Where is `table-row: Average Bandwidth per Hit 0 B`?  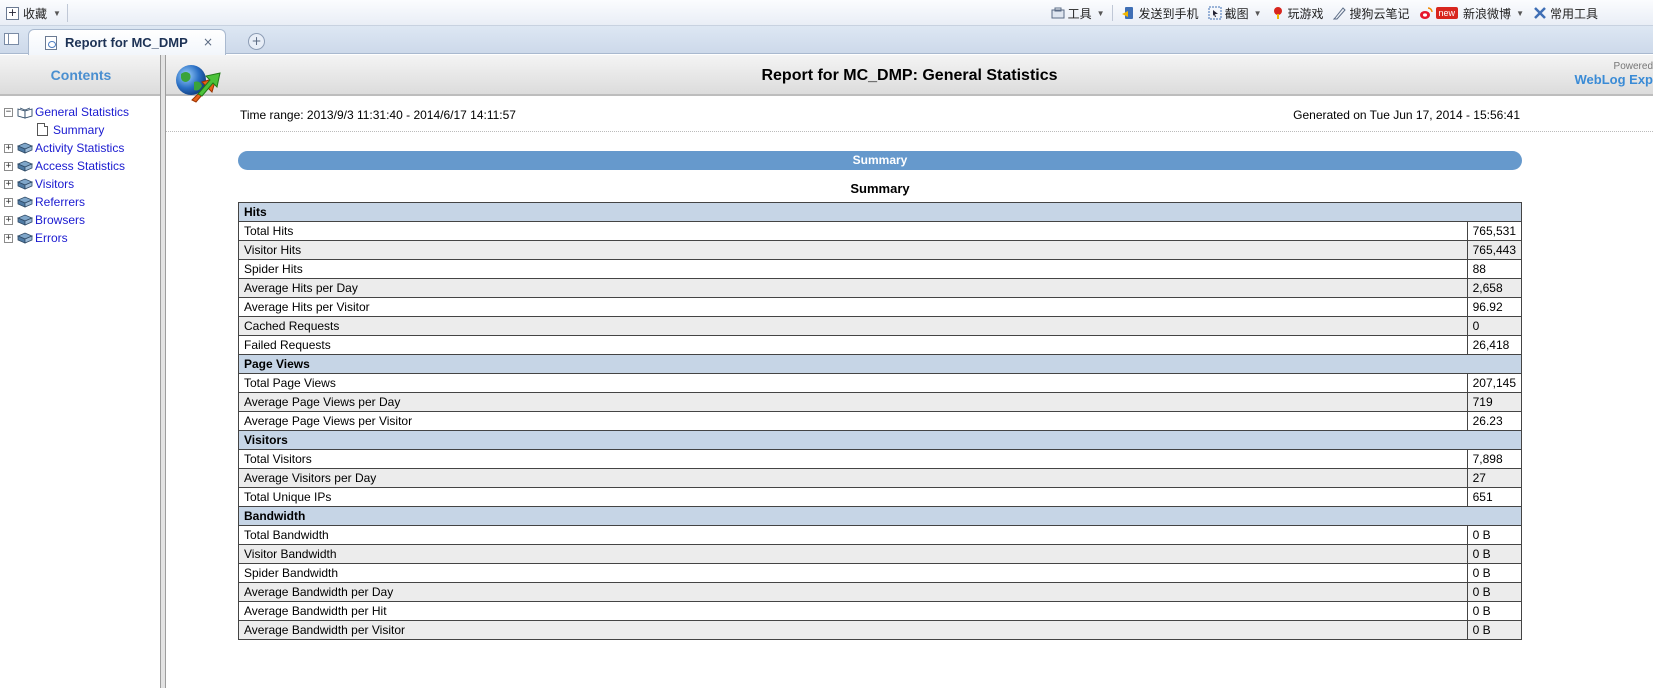
table-row: Average Bandwidth per Hit 0 B is located at coordinates (880, 611).